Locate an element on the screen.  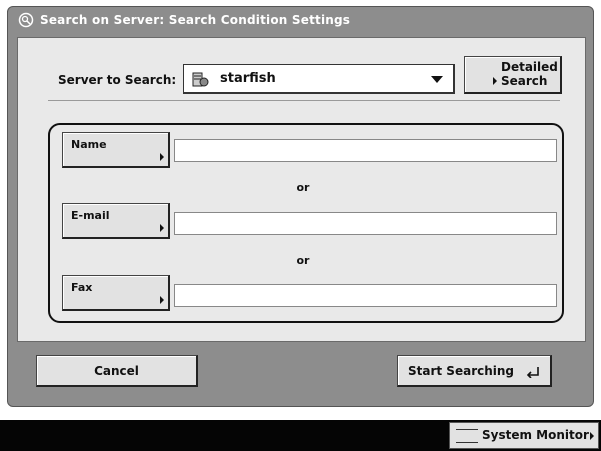
cancel-button: Cancel is located at coordinates (117, 371).